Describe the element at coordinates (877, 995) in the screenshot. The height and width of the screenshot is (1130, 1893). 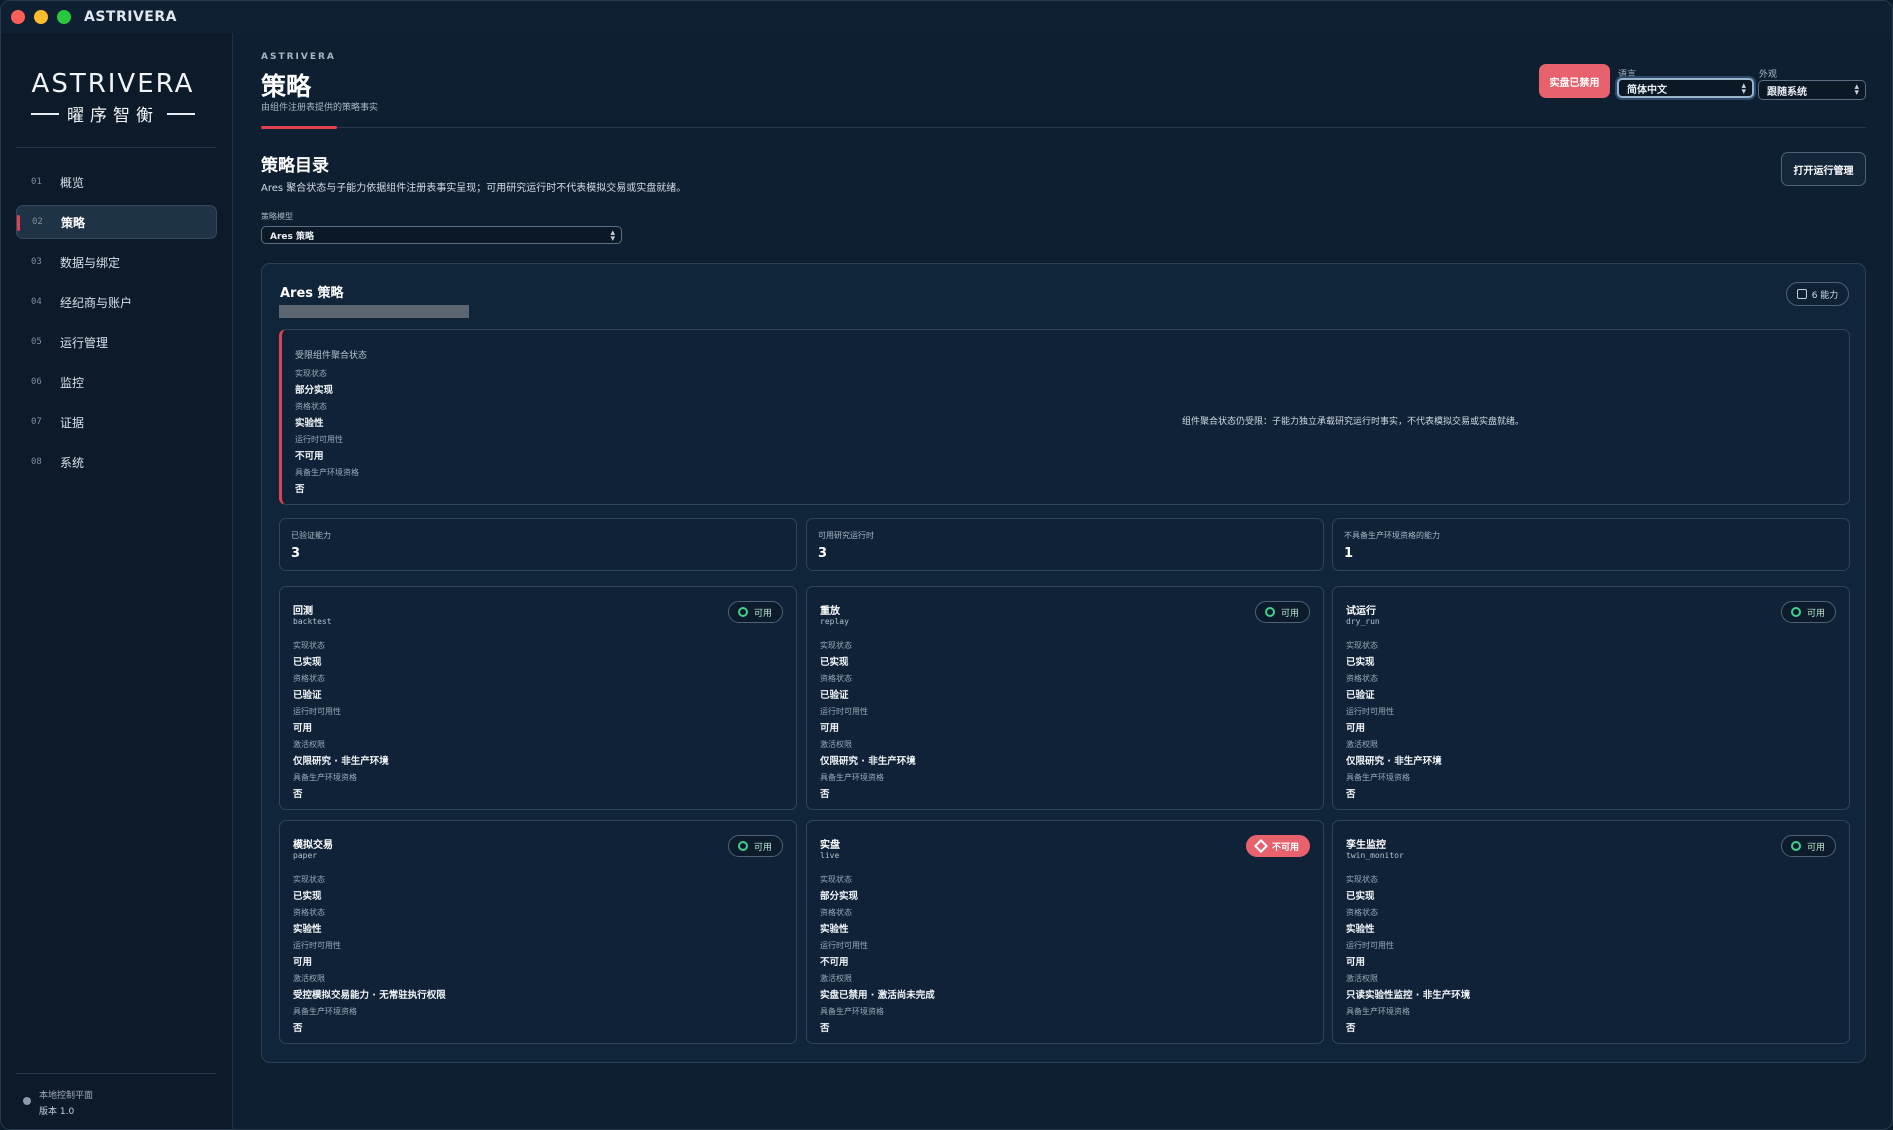
I see `field-value: 实盘已禁用 · 激活尚未完成` at that location.